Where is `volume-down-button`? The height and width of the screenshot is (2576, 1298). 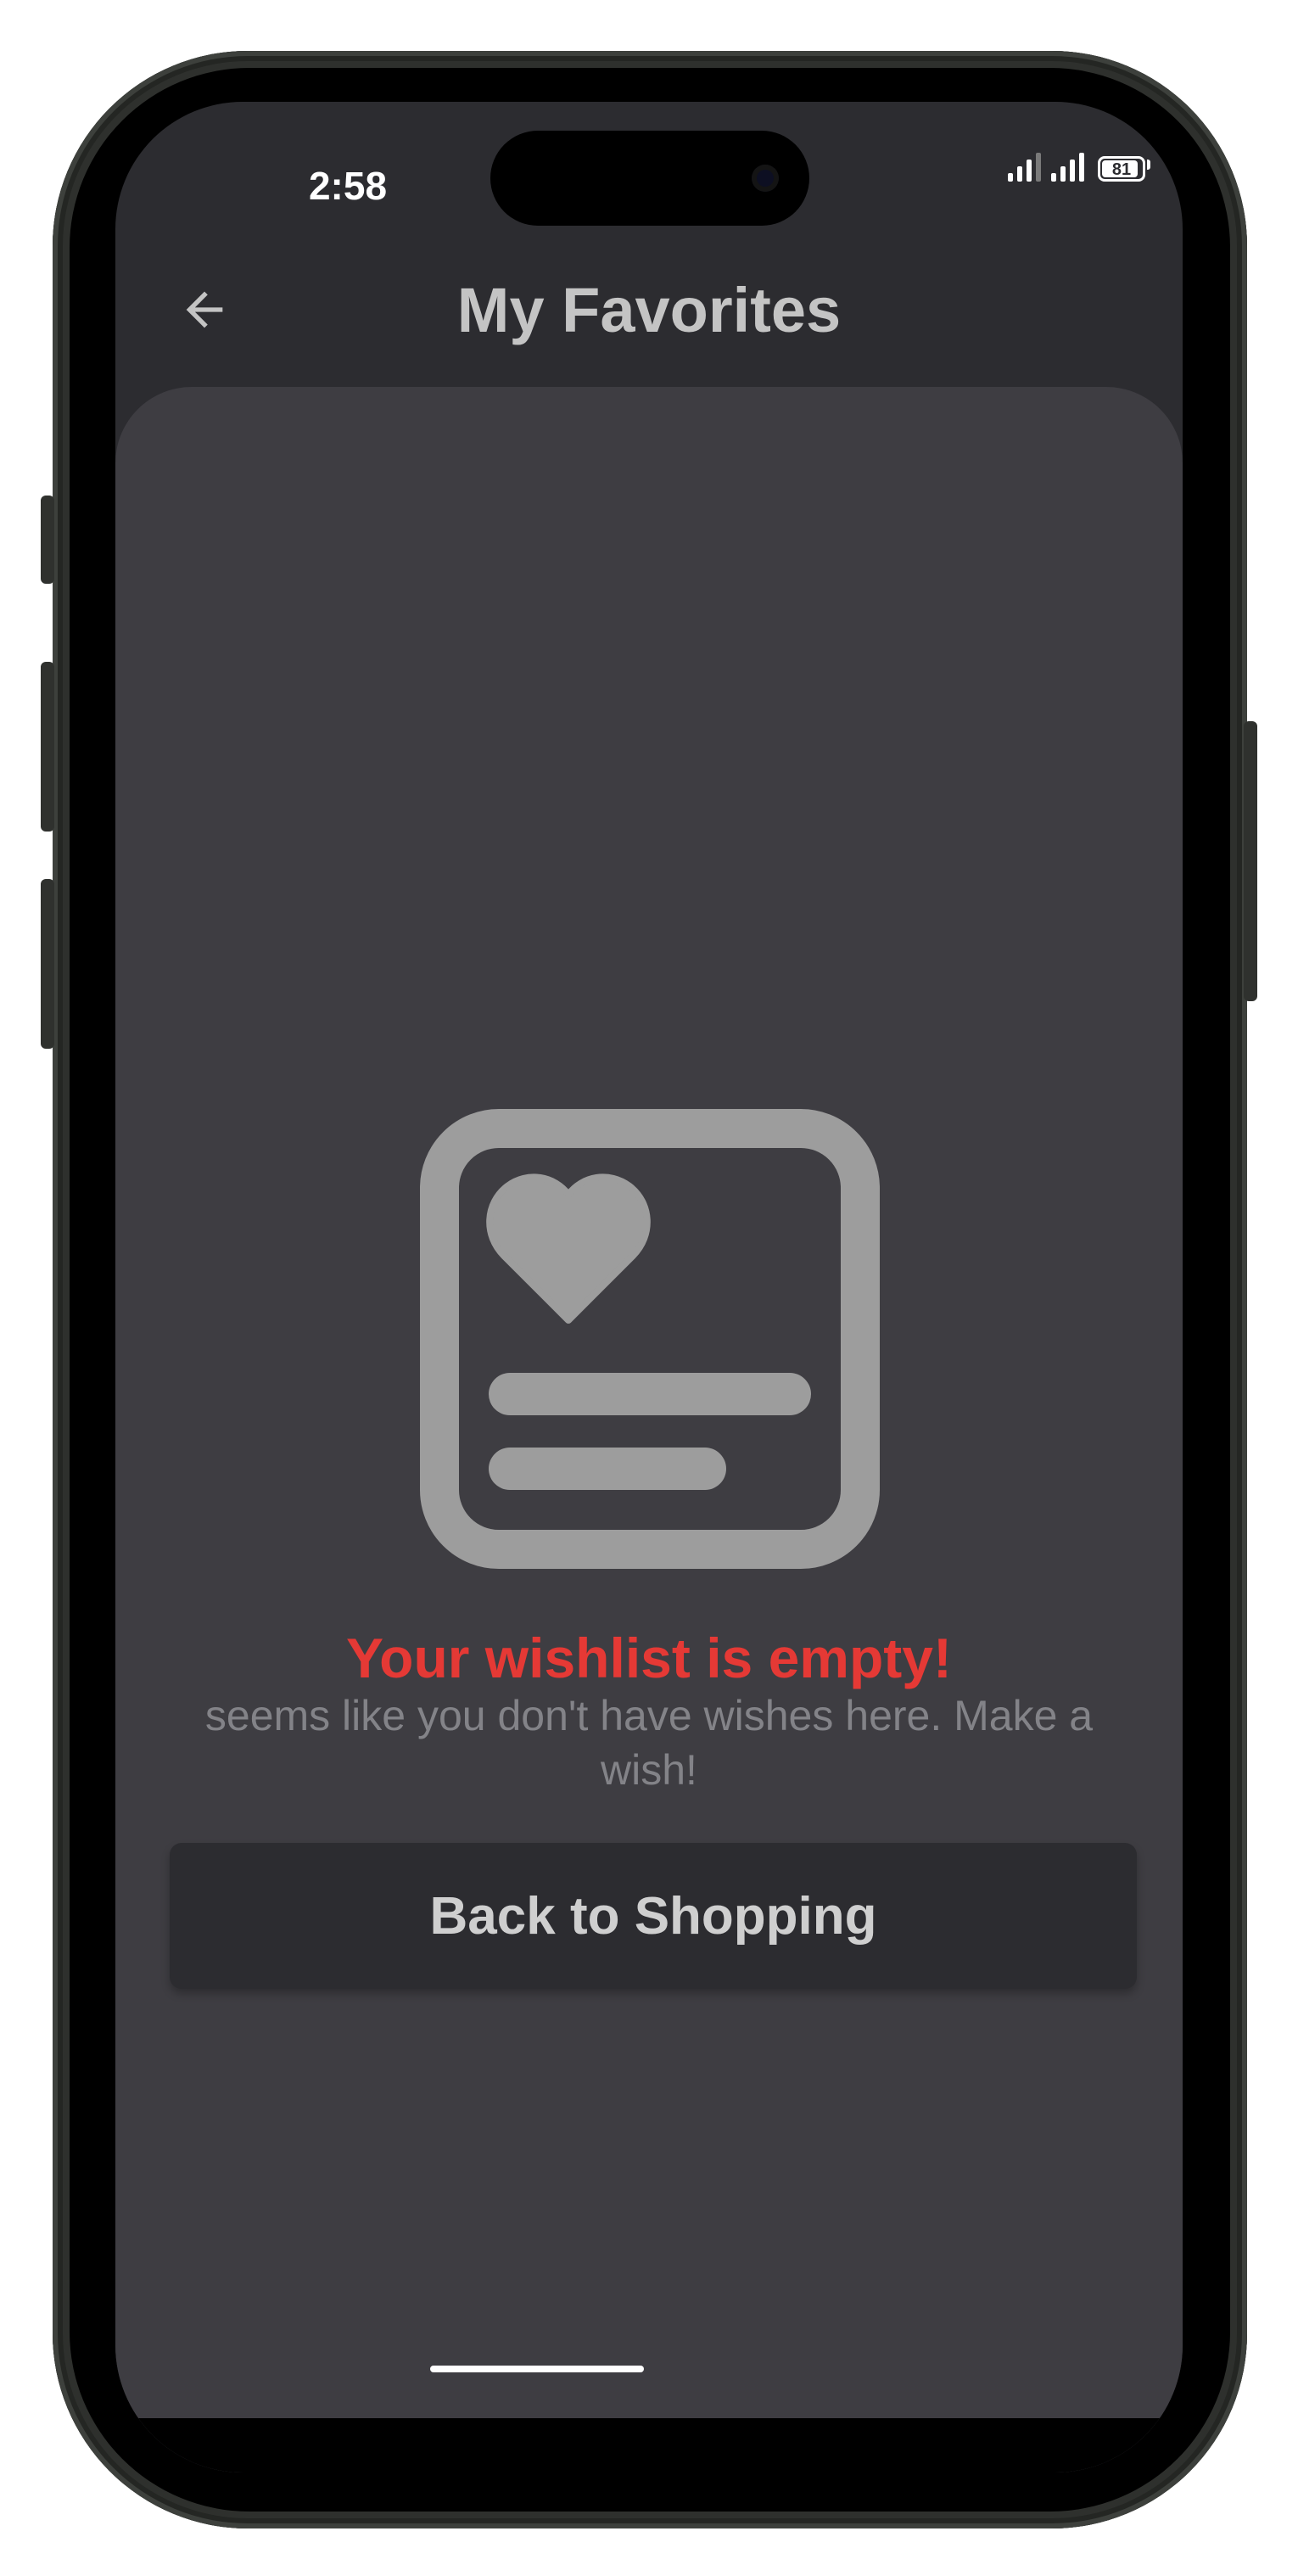 volume-down-button is located at coordinates (47, 964).